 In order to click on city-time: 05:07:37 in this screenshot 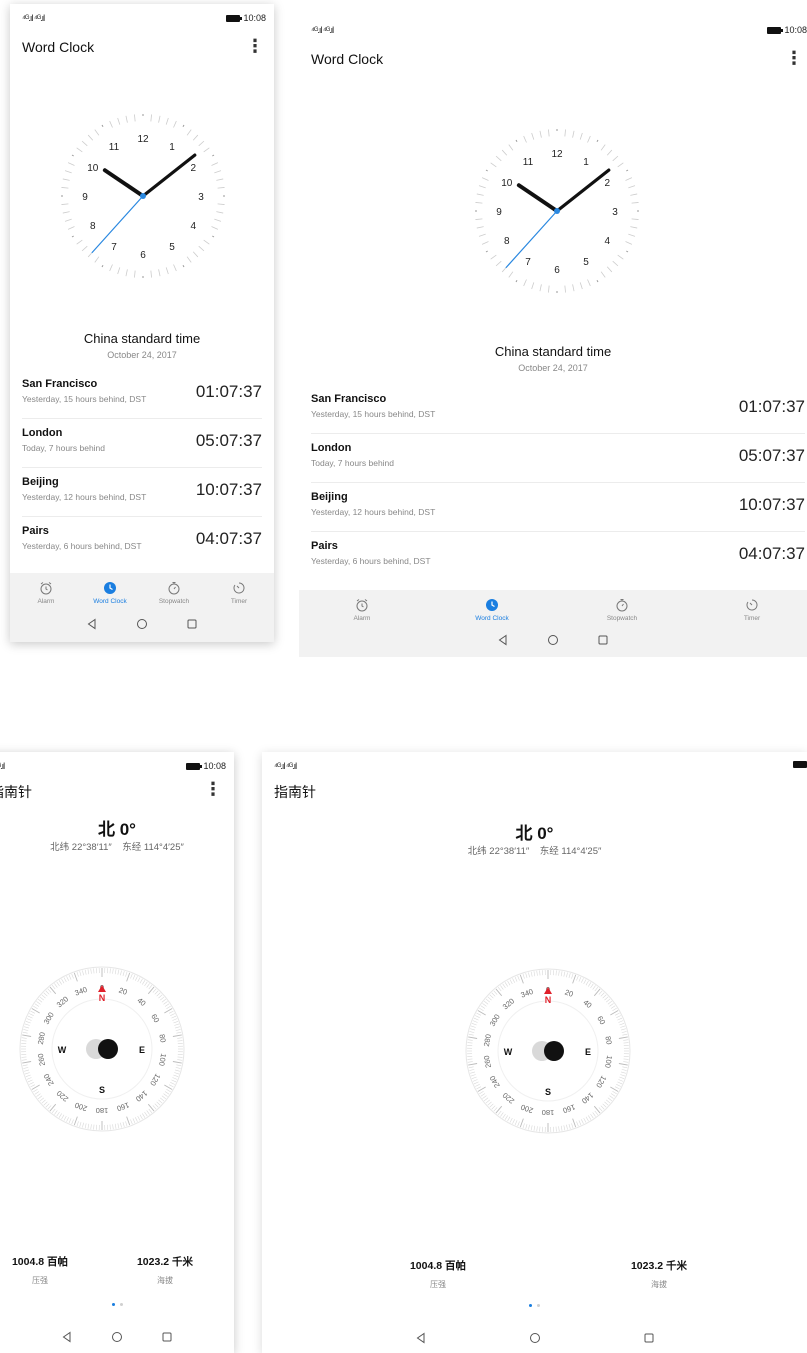, I will do `click(771, 455)`.